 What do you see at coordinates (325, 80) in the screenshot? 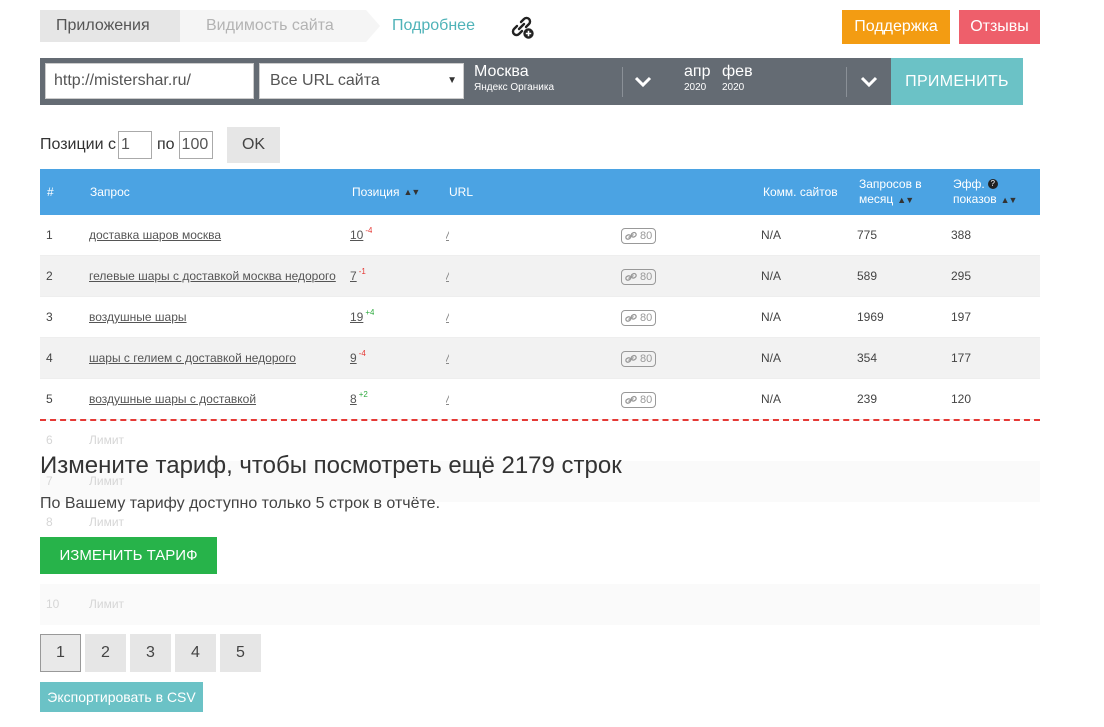
I see `url-scope-value: Все URL сайта` at bounding box center [325, 80].